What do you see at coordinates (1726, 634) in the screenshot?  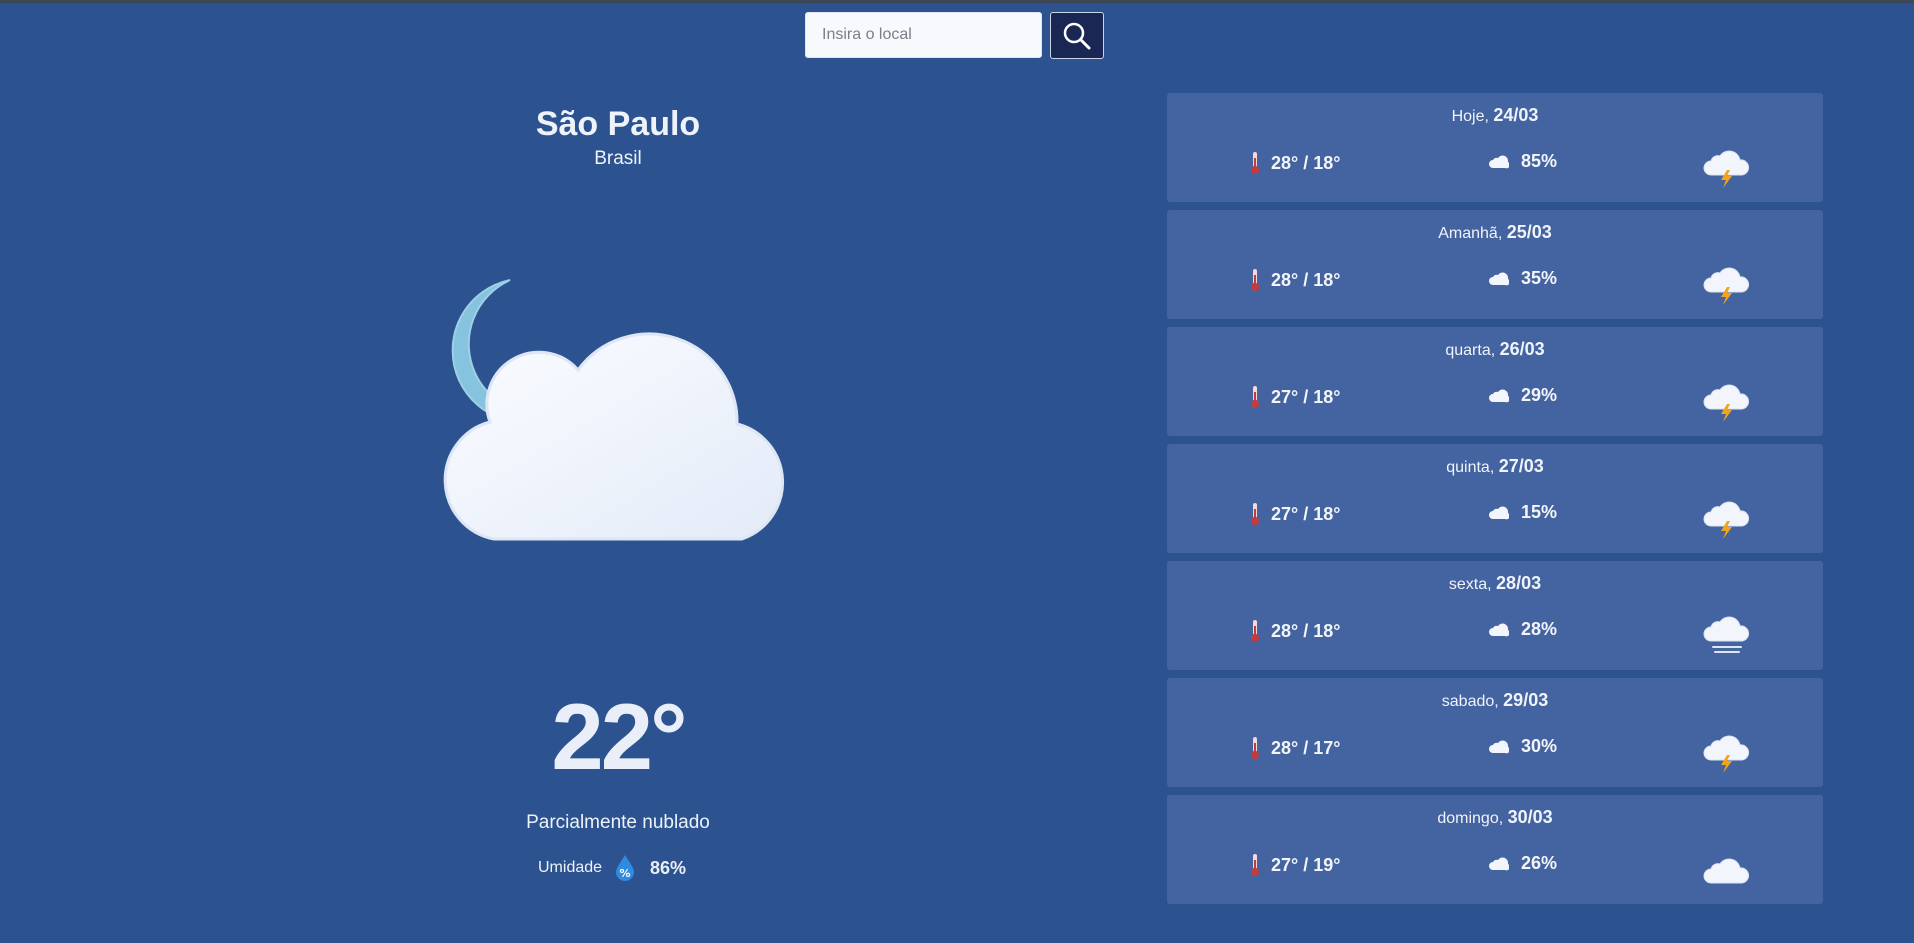 I see `fog-icon` at bounding box center [1726, 634].